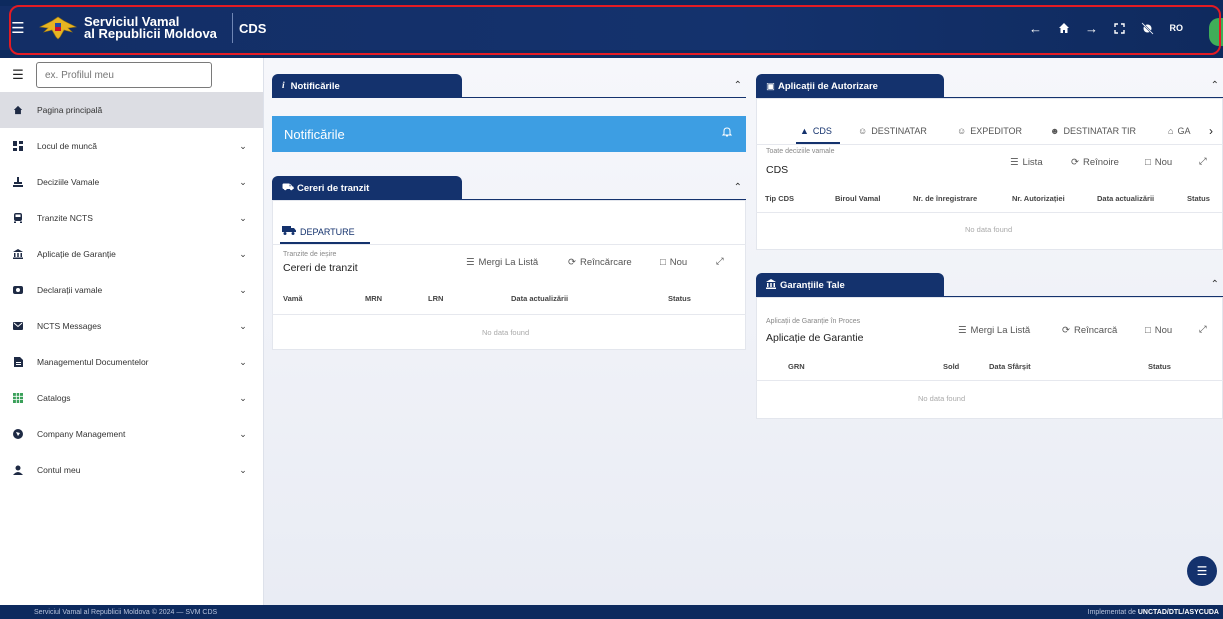 Image resolution: width=1223 pixels, height=619 pixels. Describe the element at coordinates (131, 326) in the screenshot. I see `sidebar-item-ncts-messages: NCTS Messages ⌄` at that location.